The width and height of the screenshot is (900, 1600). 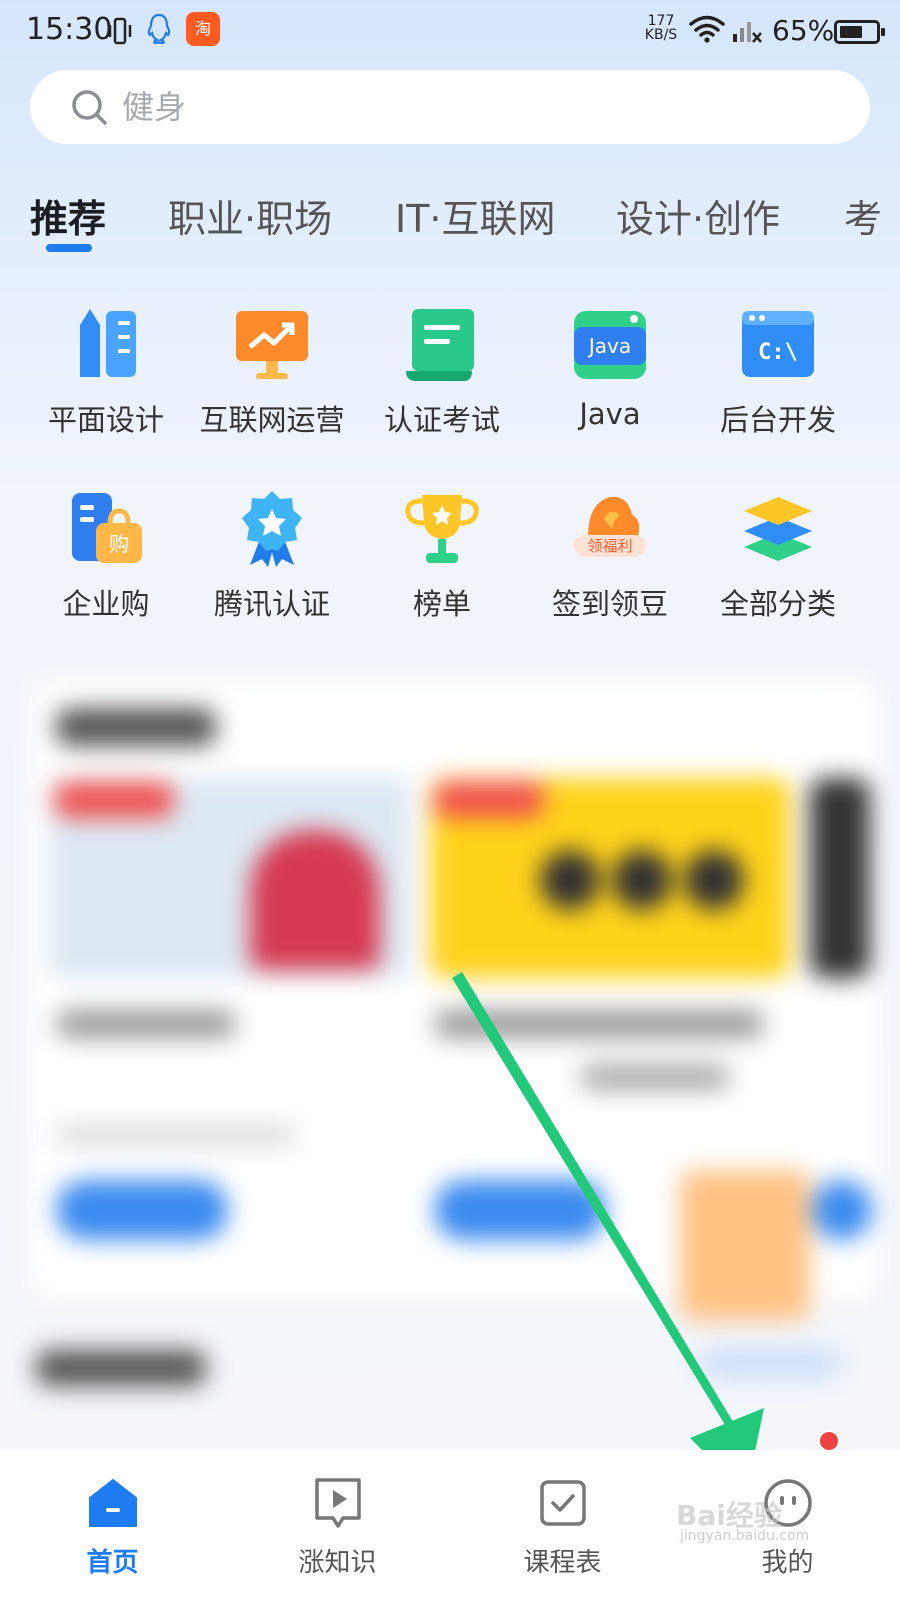 What do you see at coordinates (89, 107) in the screenshot?
I see `search-icon` at bounding box center [89, 107].